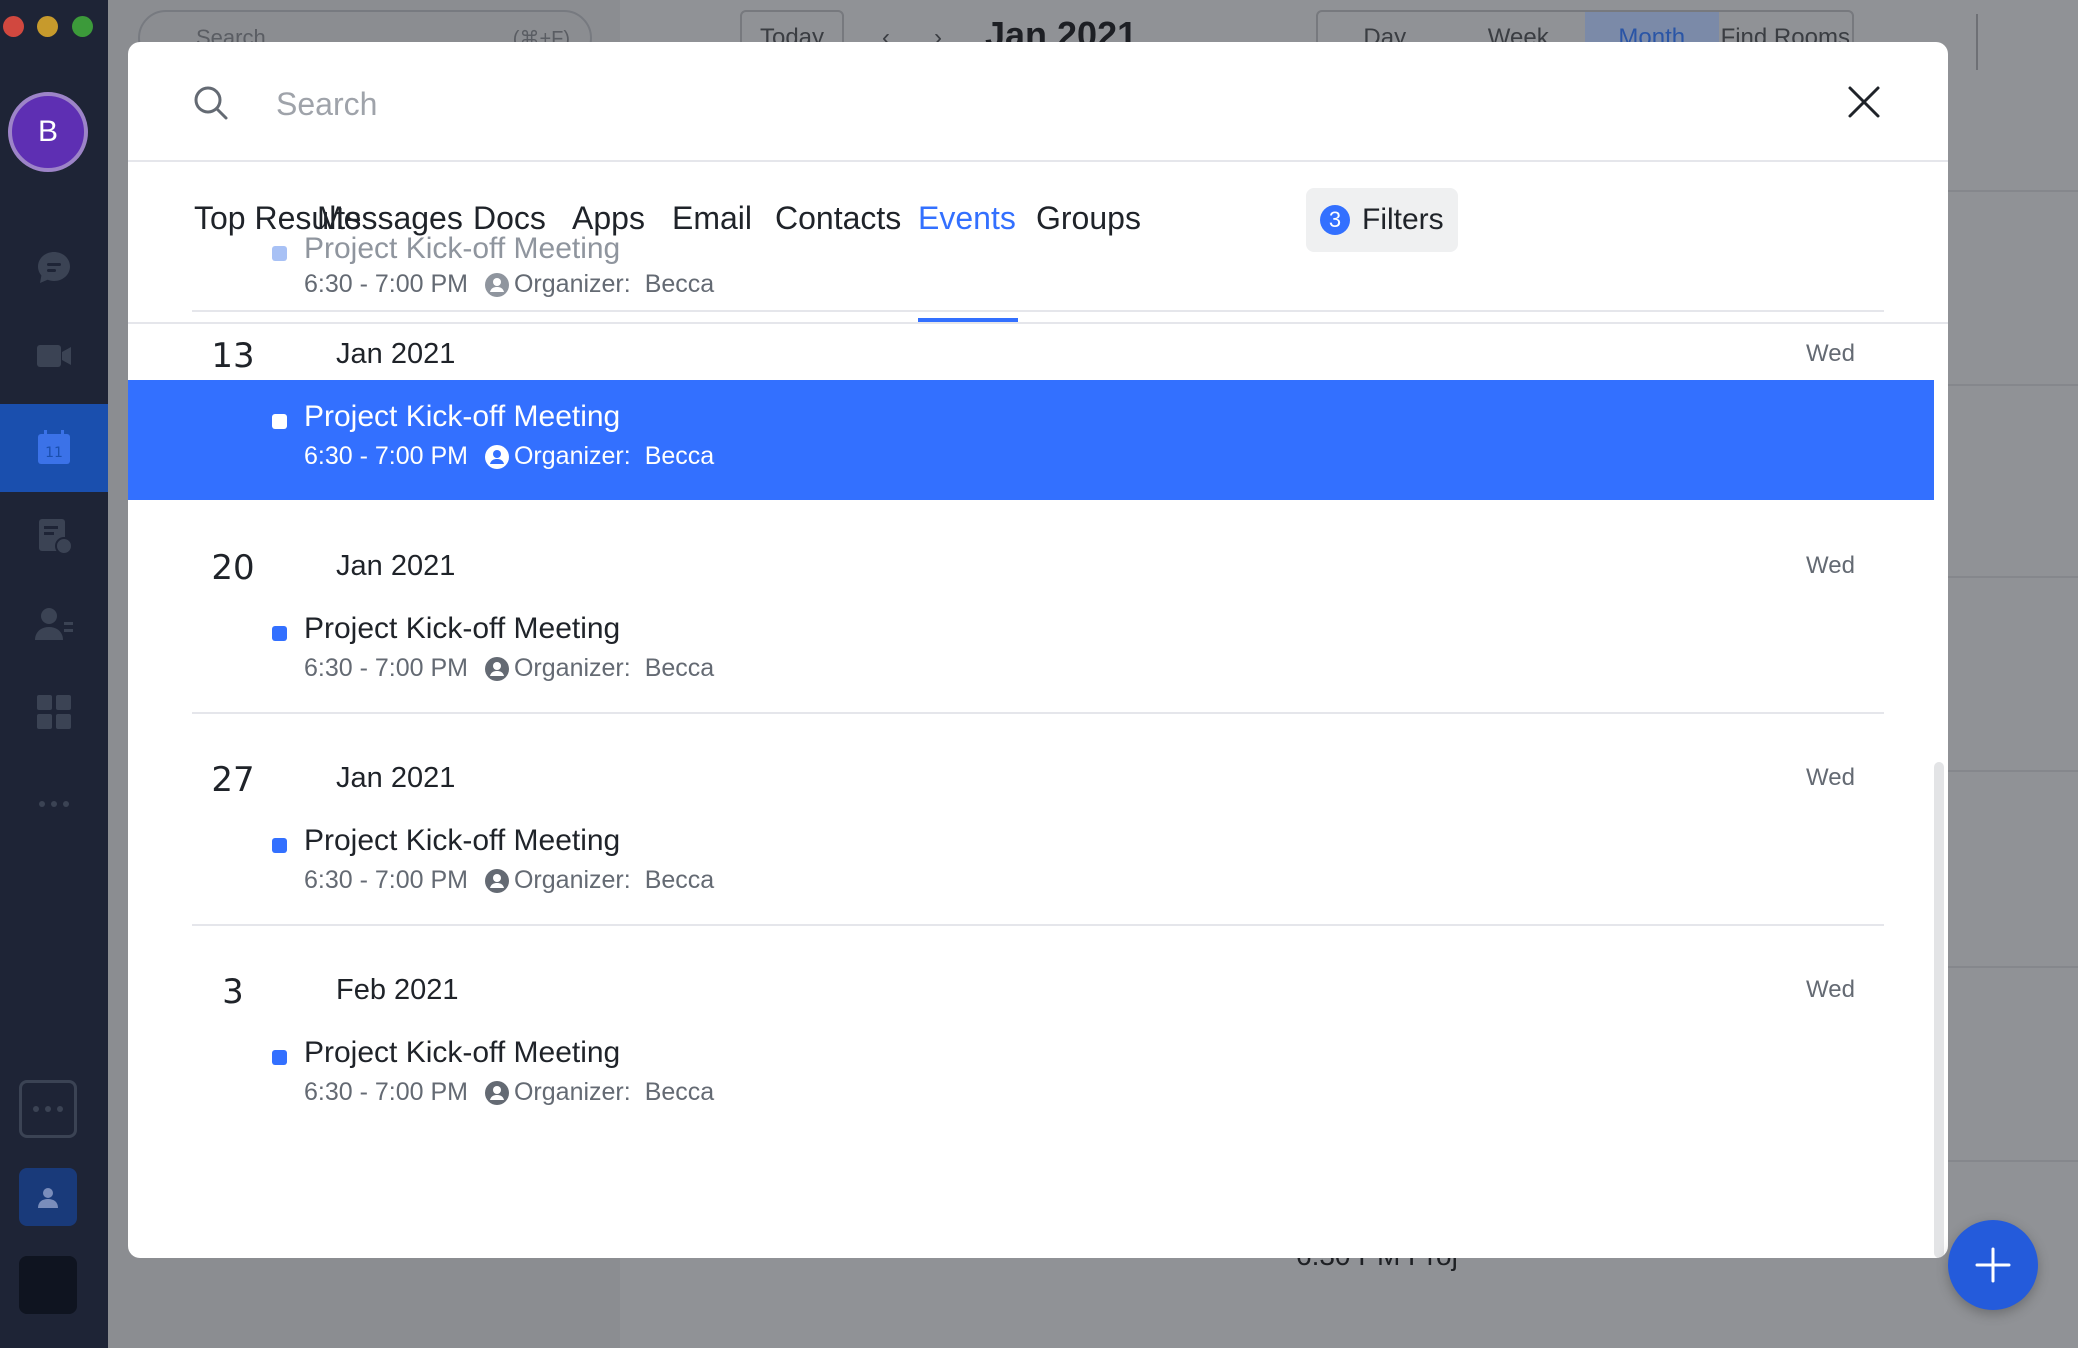 Image resolution: width=2078 pixels, height=1348 pixels. I want to click on avatar: B, so click(48, 132).